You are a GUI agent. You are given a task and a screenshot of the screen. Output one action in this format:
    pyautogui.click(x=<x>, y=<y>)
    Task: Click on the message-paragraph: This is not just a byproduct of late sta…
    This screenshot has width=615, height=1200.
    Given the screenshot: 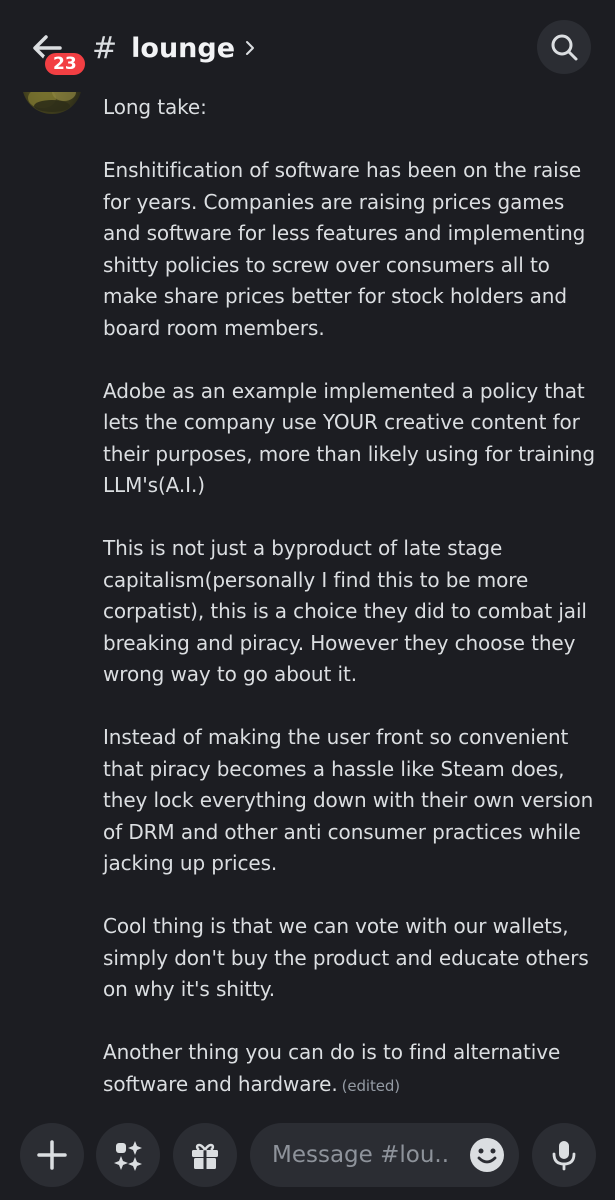 What is the action you would take?
    pyautogui.click(x=345, y=611)
    